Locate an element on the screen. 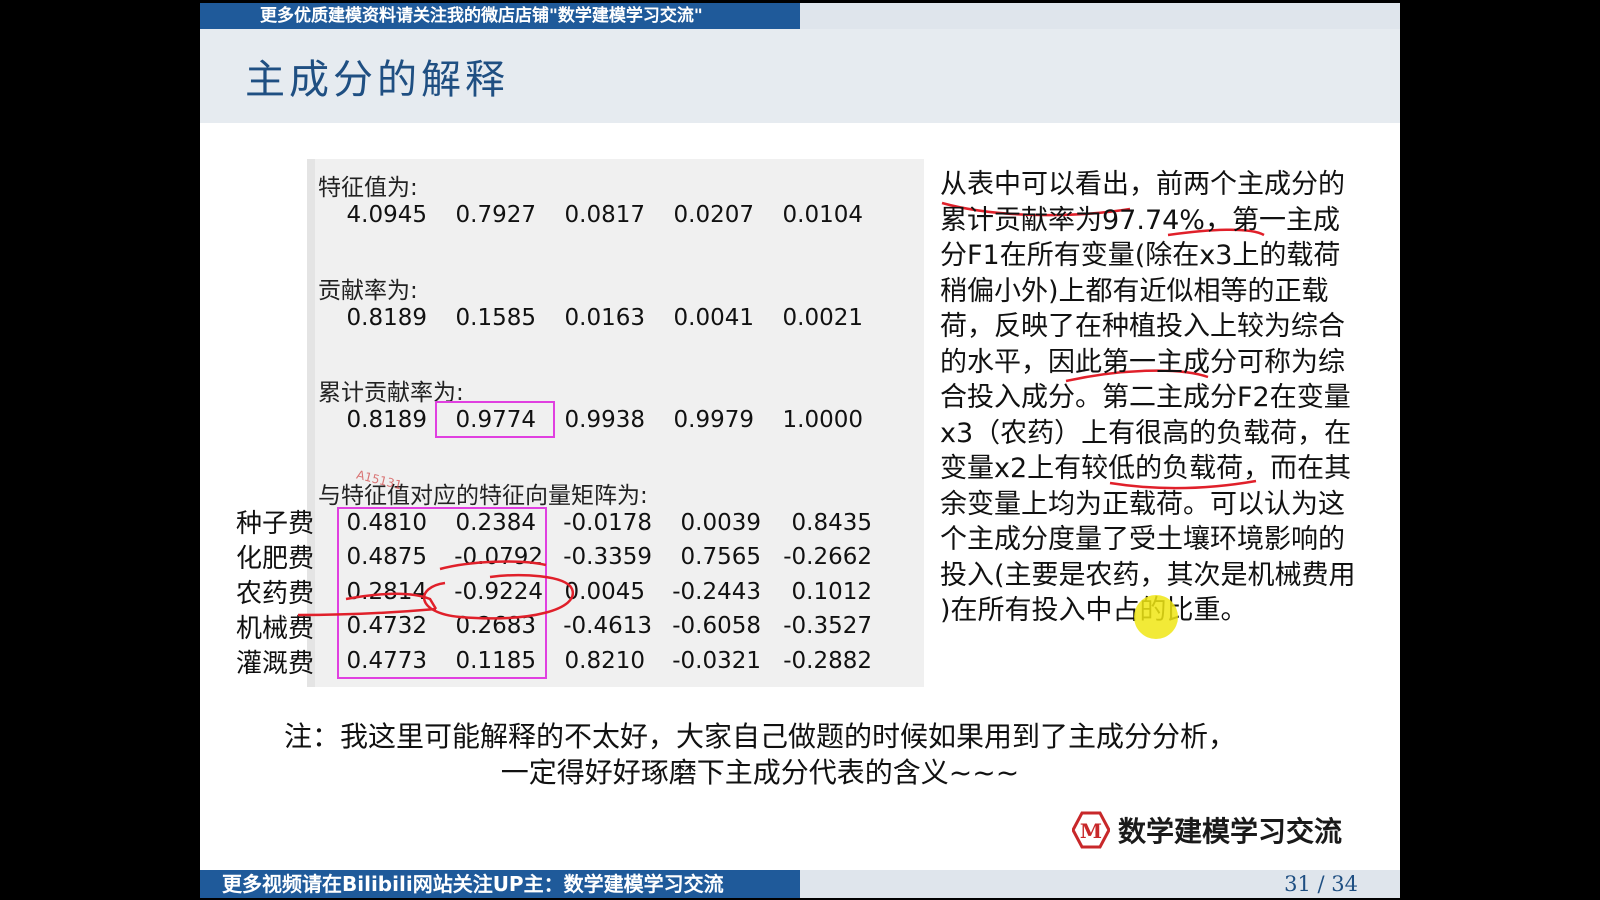 This screenshot has height=900, width=1600. matrix-cell: 0.8210 is located at coordinates (604, 661).